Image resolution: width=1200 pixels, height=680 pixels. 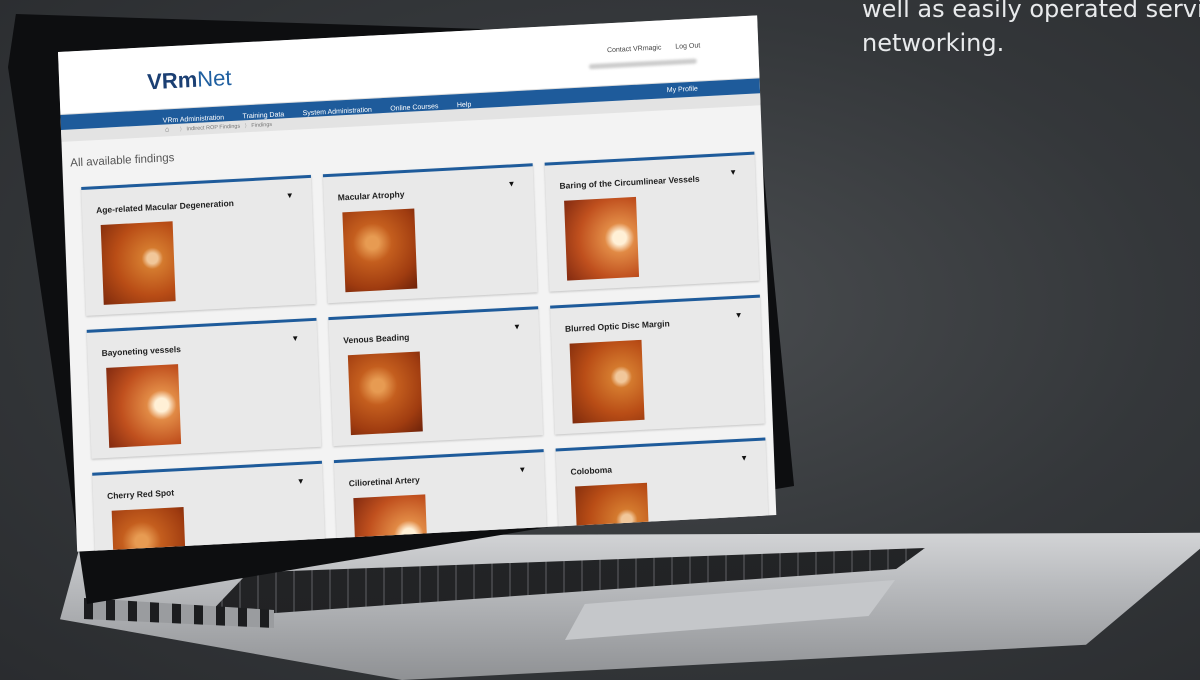 What do you see at coordinates (642, 64) in the screenshot?
I see `blurred-user-info` at bounding box center [642, 64].